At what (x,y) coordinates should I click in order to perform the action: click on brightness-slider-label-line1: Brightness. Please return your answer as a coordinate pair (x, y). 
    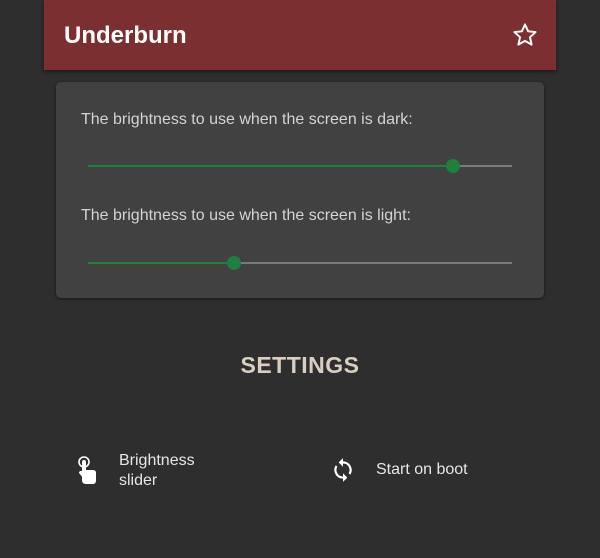
    Looking at the image, I should click on (157, 460).